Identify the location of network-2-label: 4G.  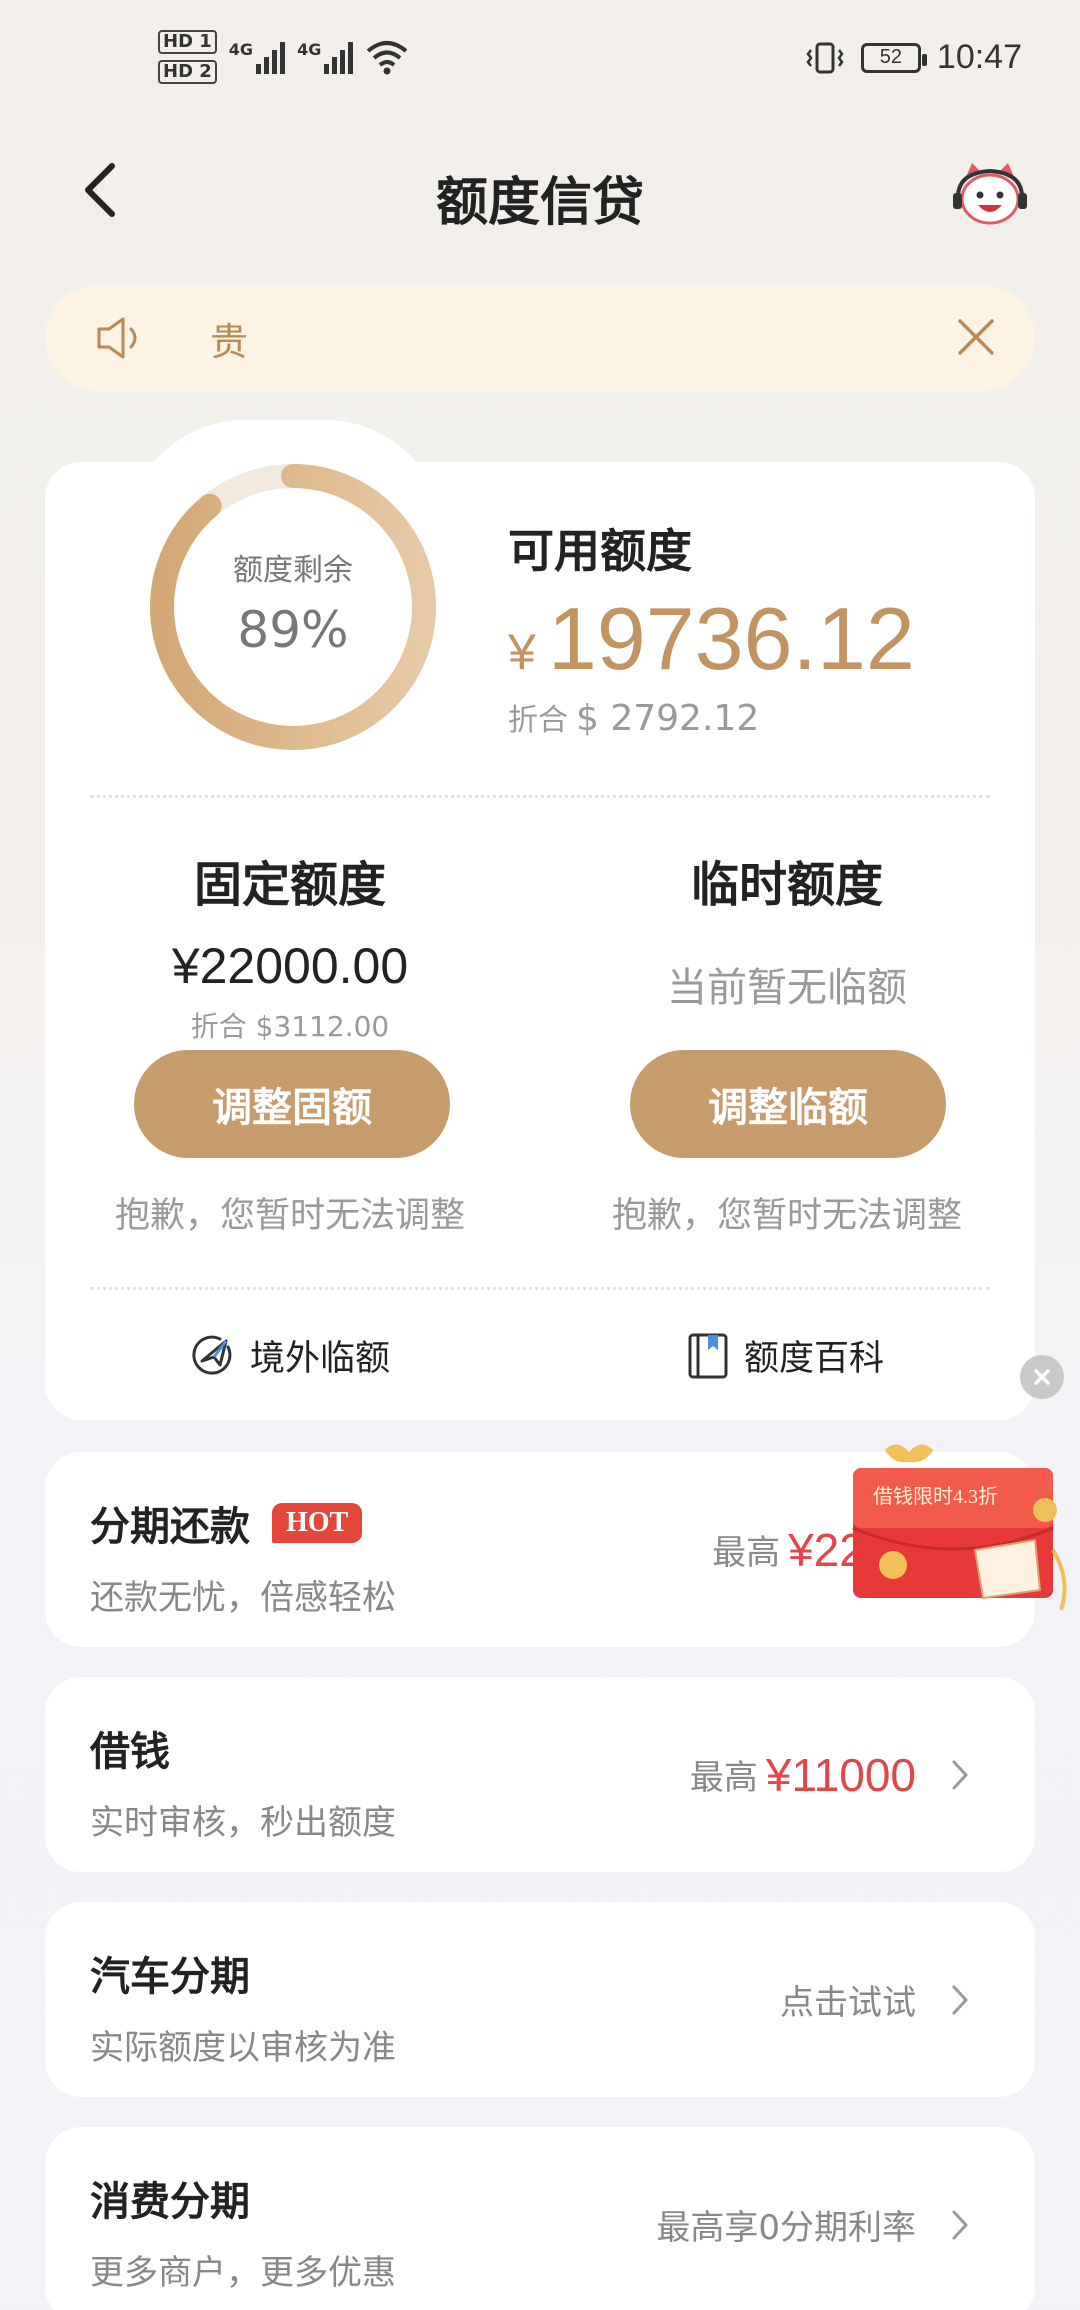
(309, 49).